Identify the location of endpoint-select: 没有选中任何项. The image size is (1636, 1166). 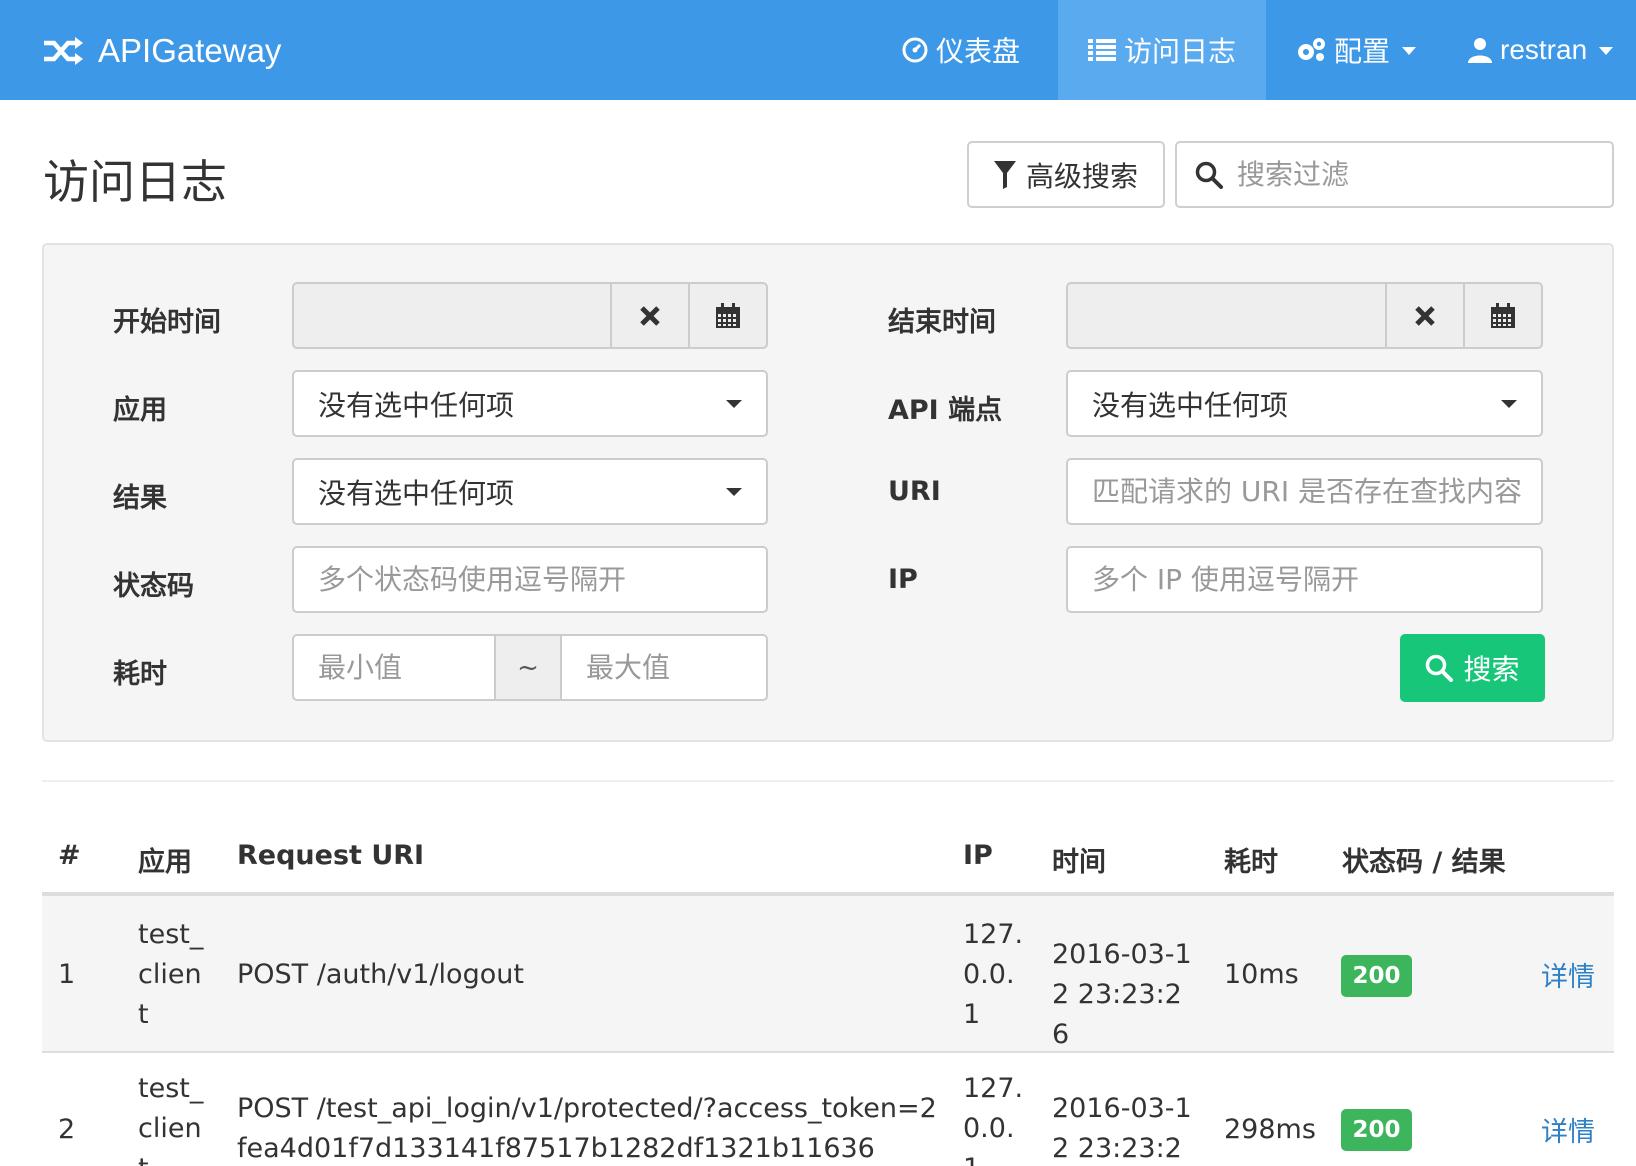
(1304, 403).